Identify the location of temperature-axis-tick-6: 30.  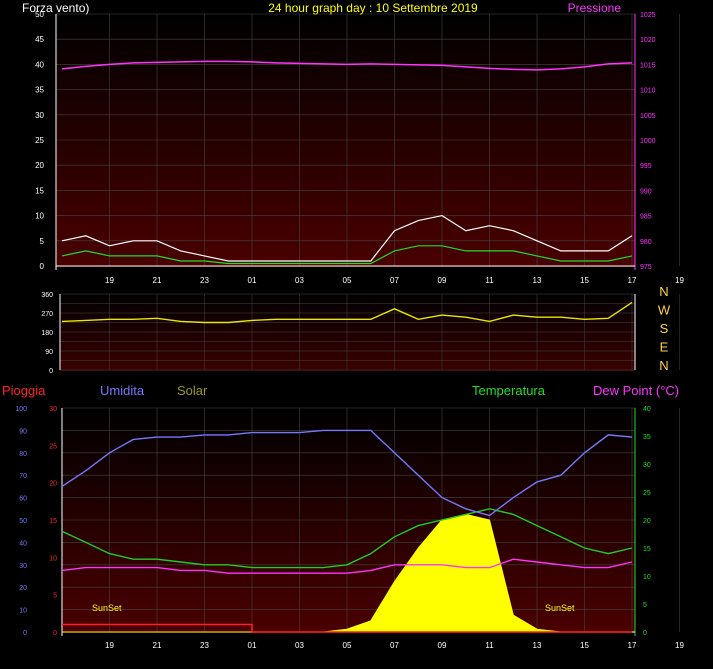
(647, 465).